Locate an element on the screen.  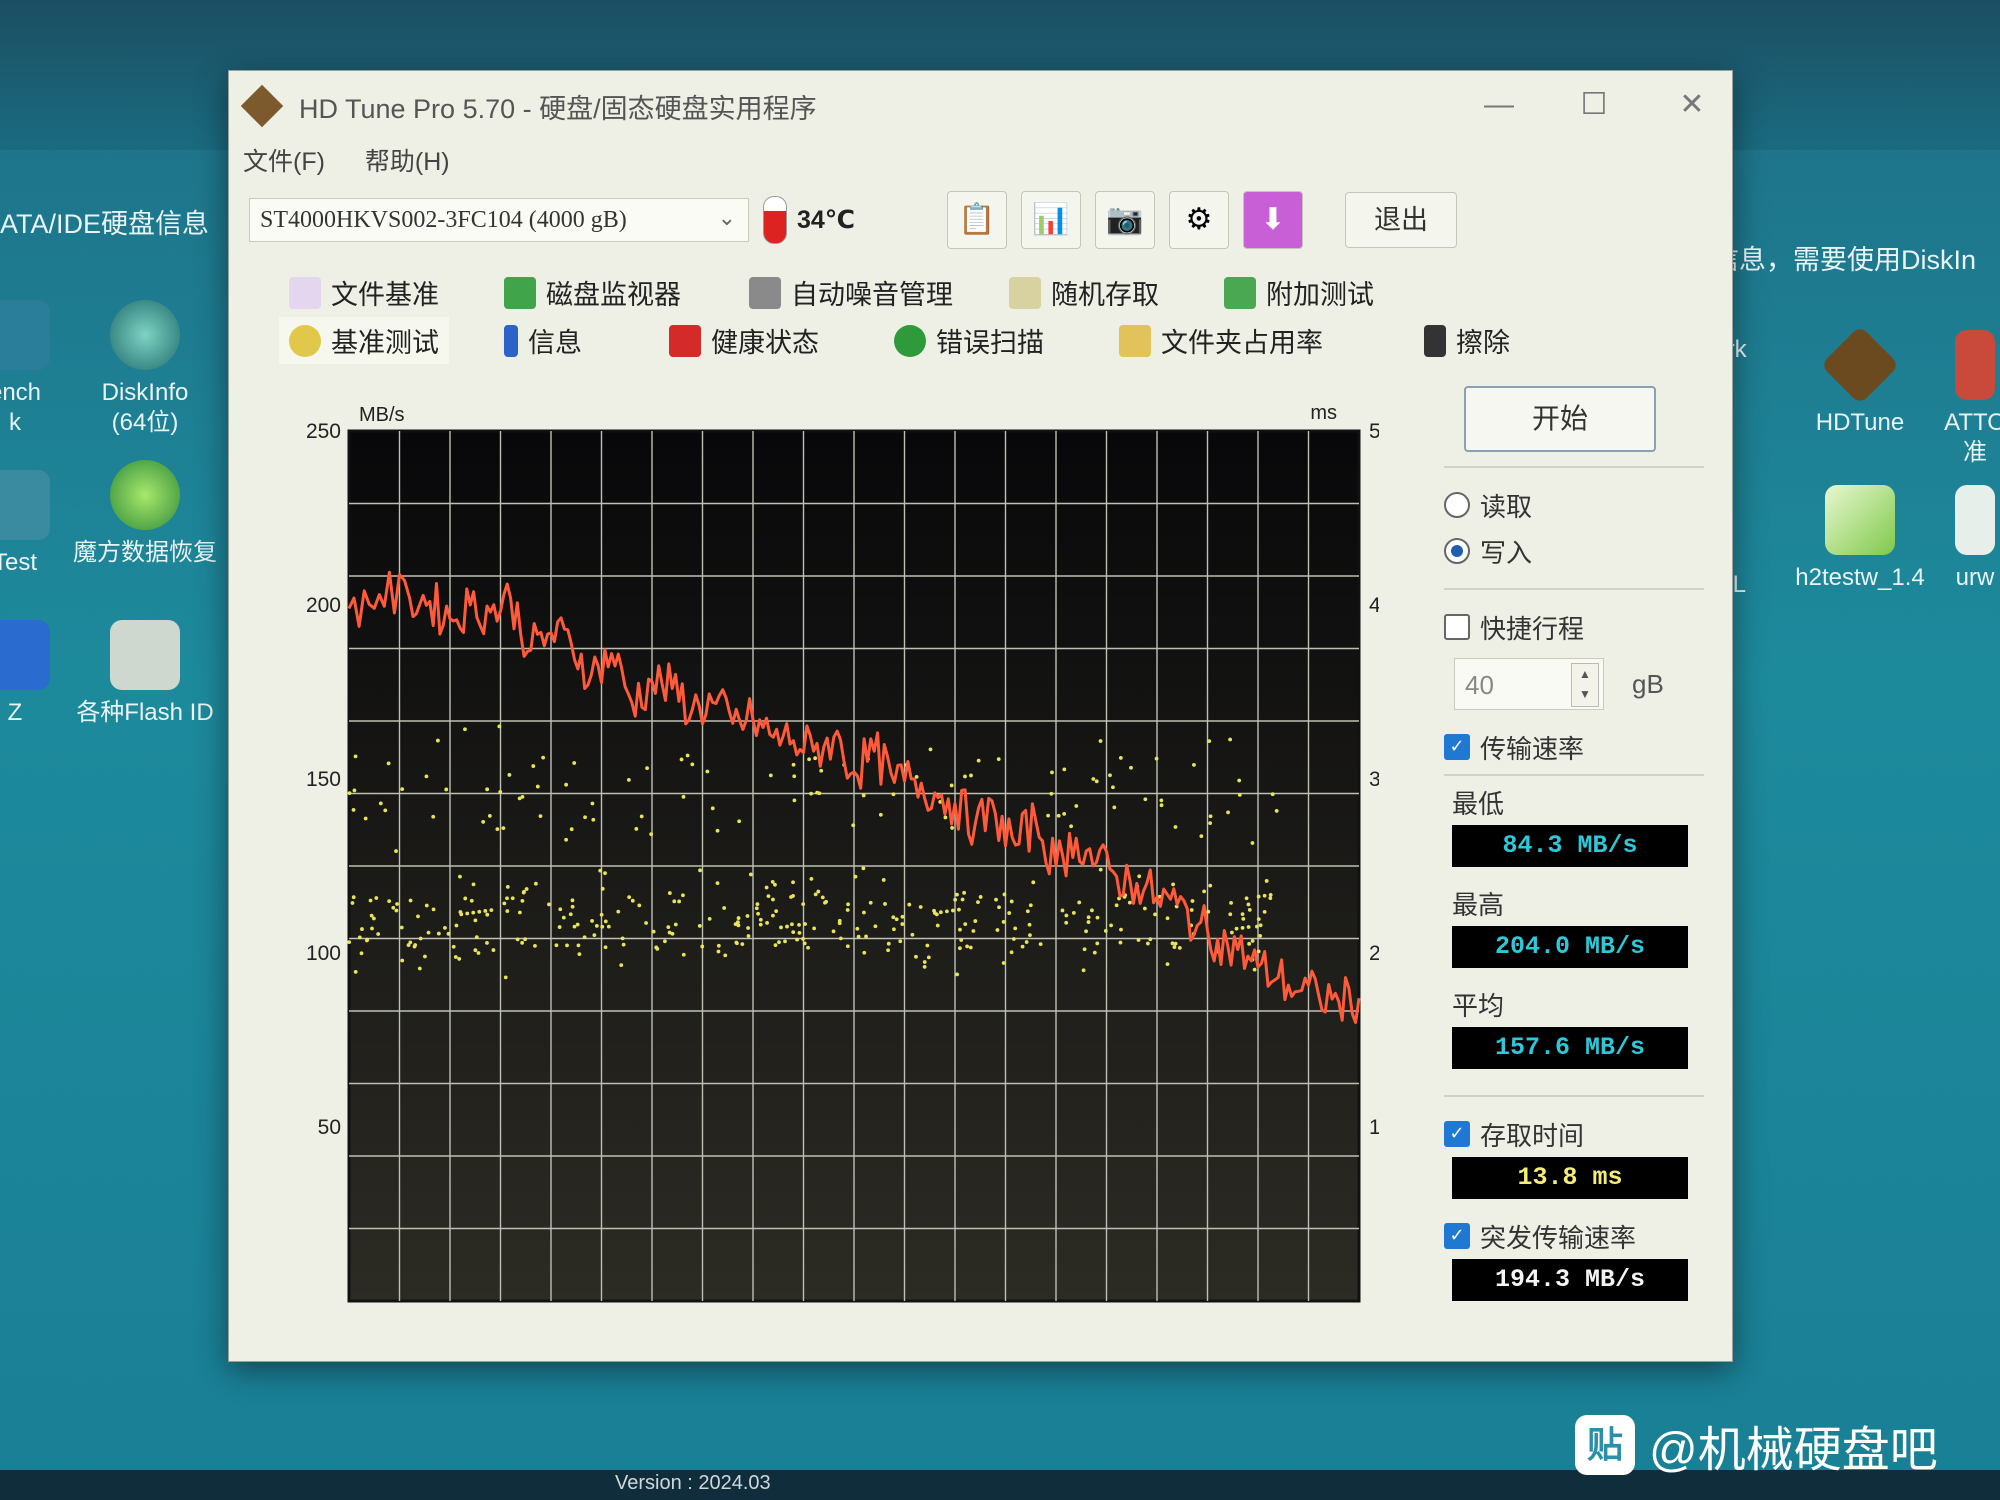
close-button: ✕ is located at coordinates (1692, 105).